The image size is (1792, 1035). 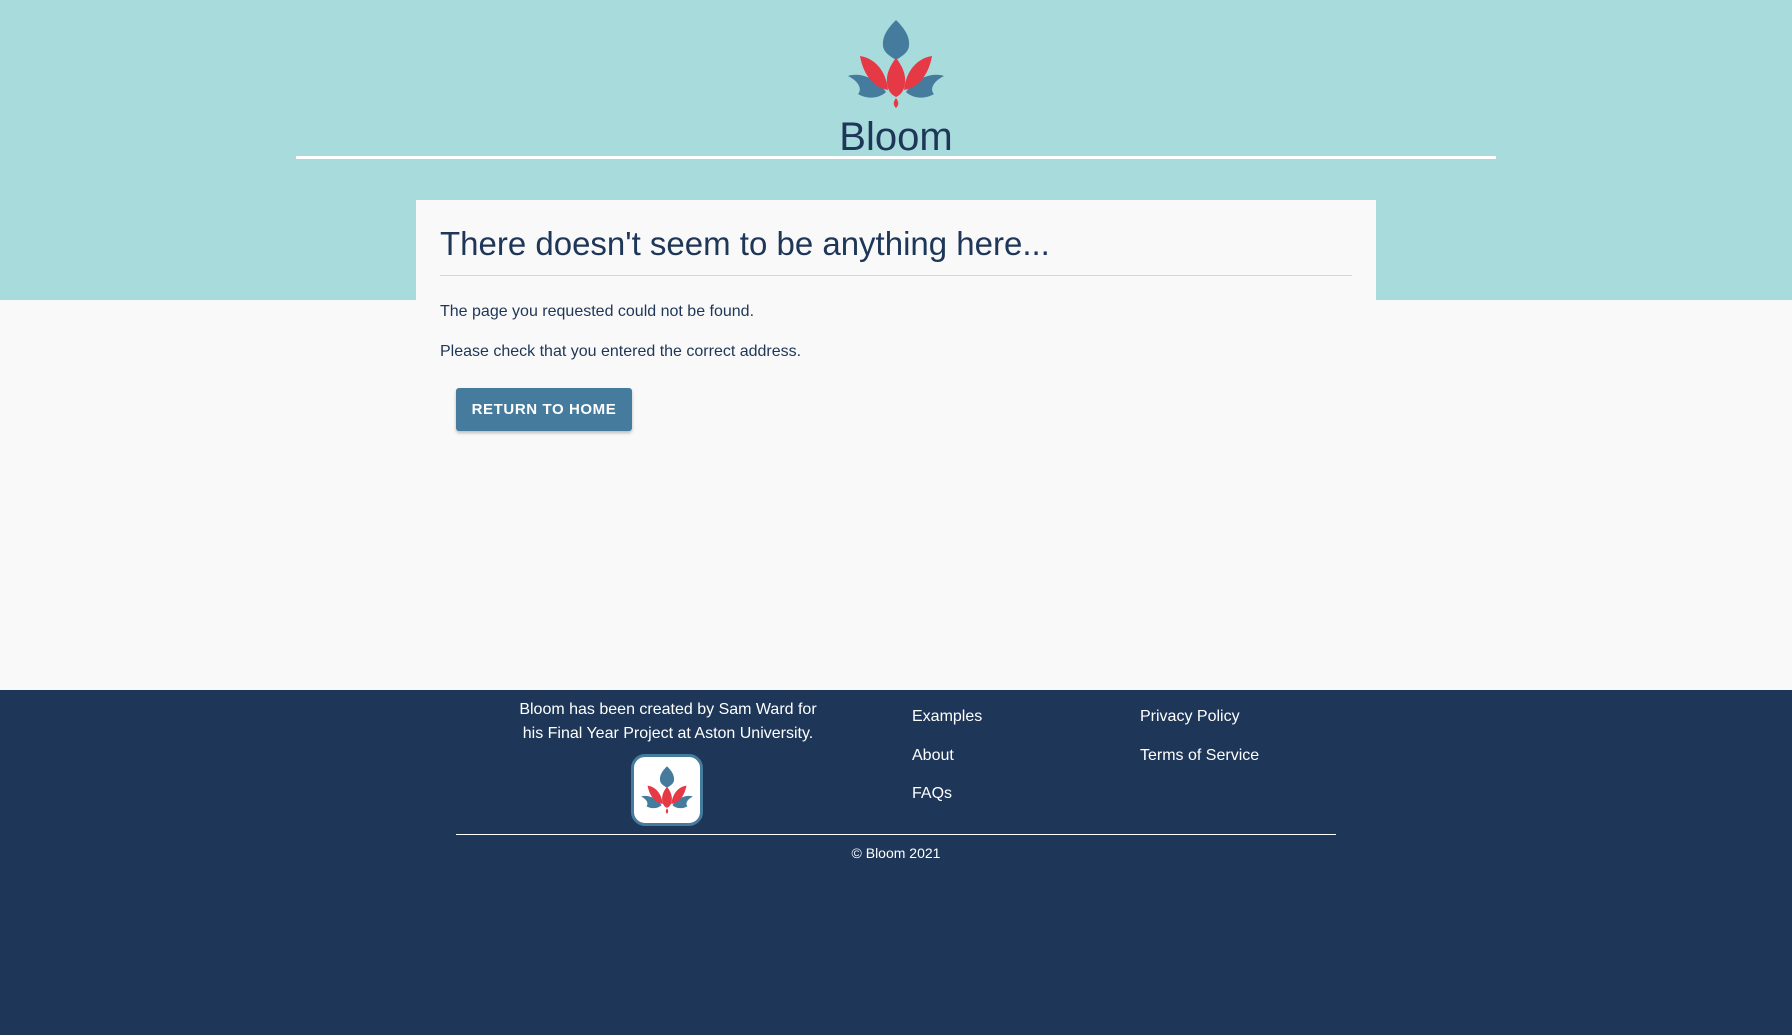 What do you see at coordinates (932, 794) in the screenshot?
I see `footer-link-faqs: FAQs` at bounding box center [932, 794].